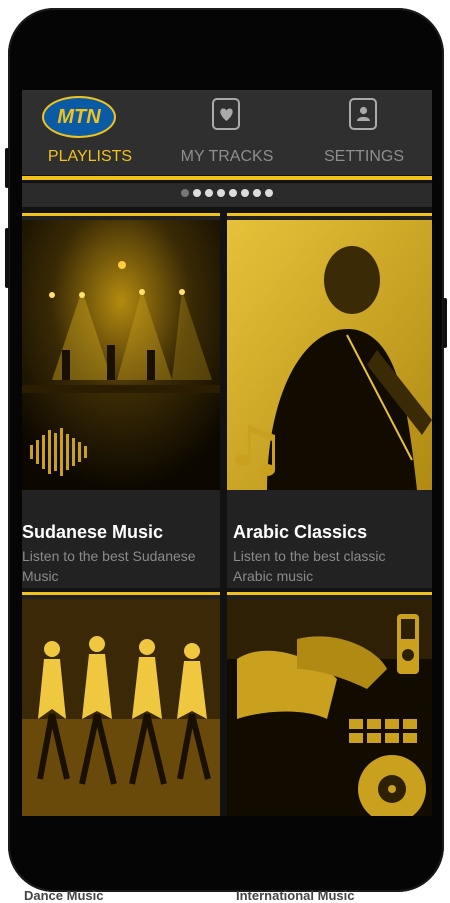 The image size is (450, 903). I want to click on tab-settings: SETTINGS, so click(364, 132).